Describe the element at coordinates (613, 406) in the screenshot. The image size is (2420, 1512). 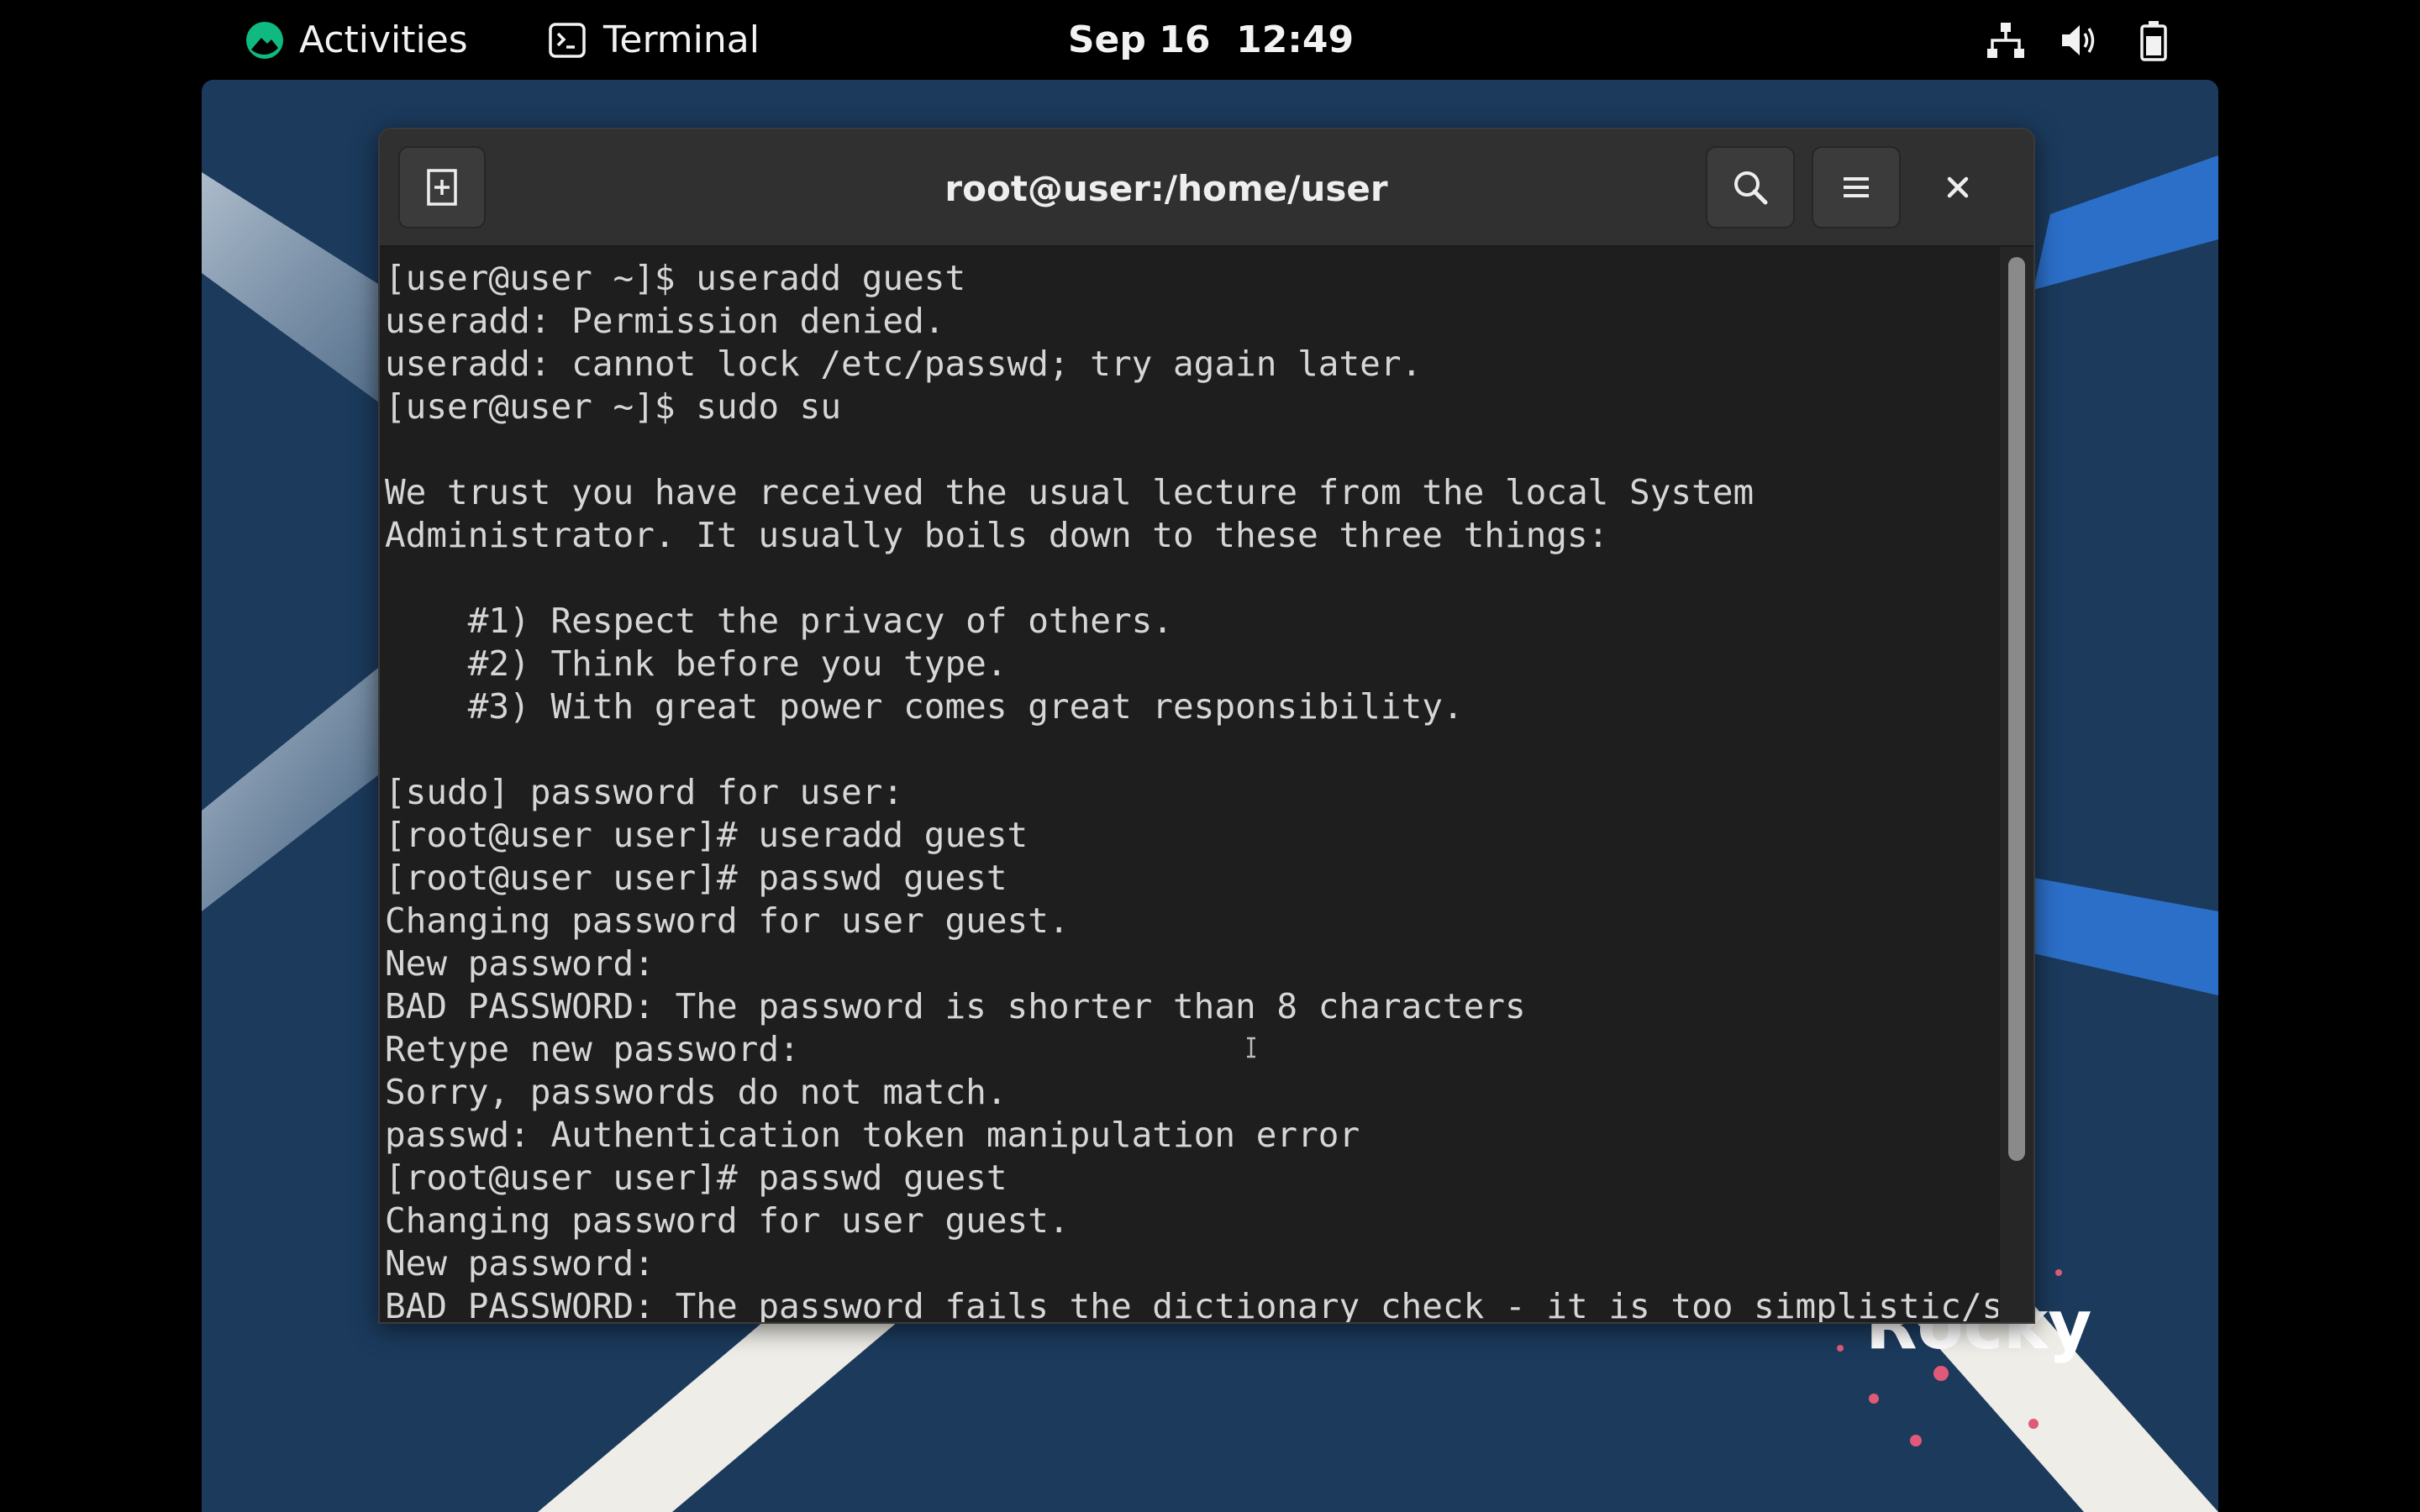
I see `terminal-line: [user@user ~]$ sudo su` at that location.